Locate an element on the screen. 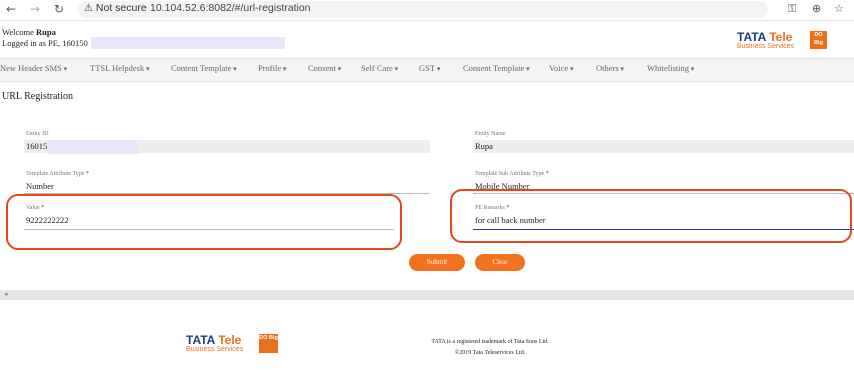 The height and width of the screenshot is (372, 854). security-indicator: ⚠ Not secure is located at coordinates (115, 8).